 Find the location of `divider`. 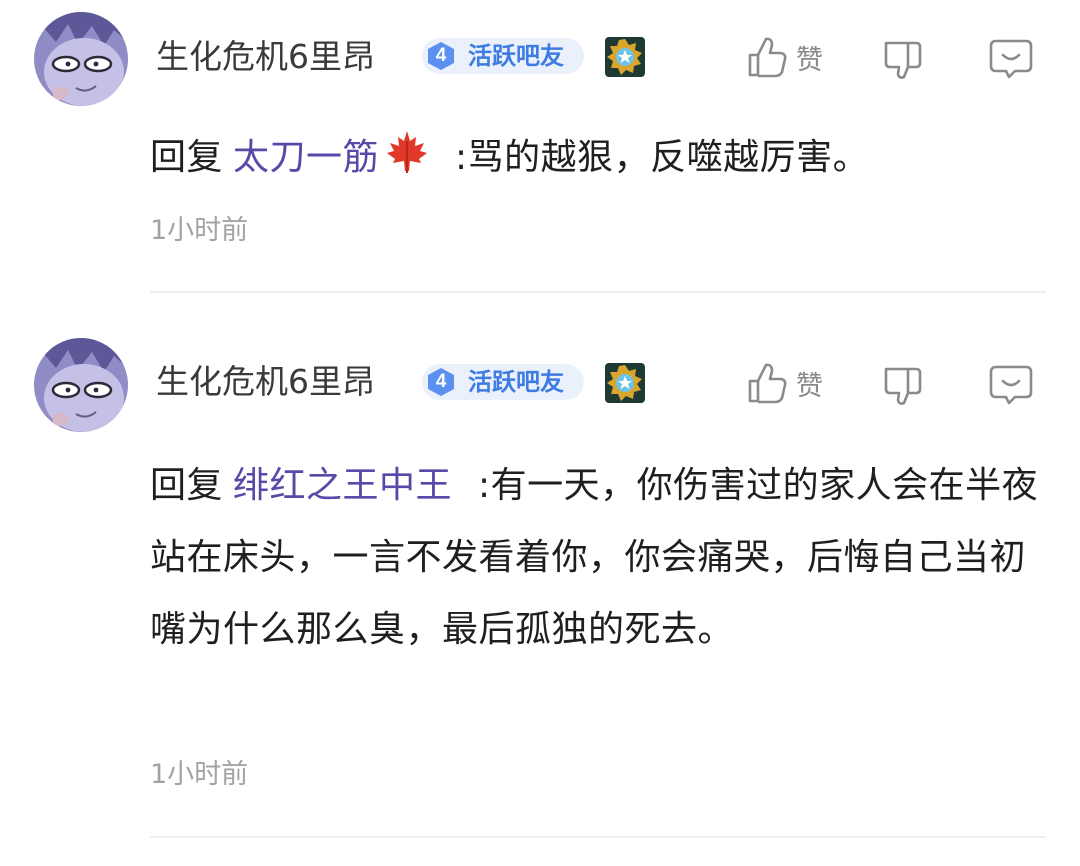

divider is located at coordinates (598, 837).